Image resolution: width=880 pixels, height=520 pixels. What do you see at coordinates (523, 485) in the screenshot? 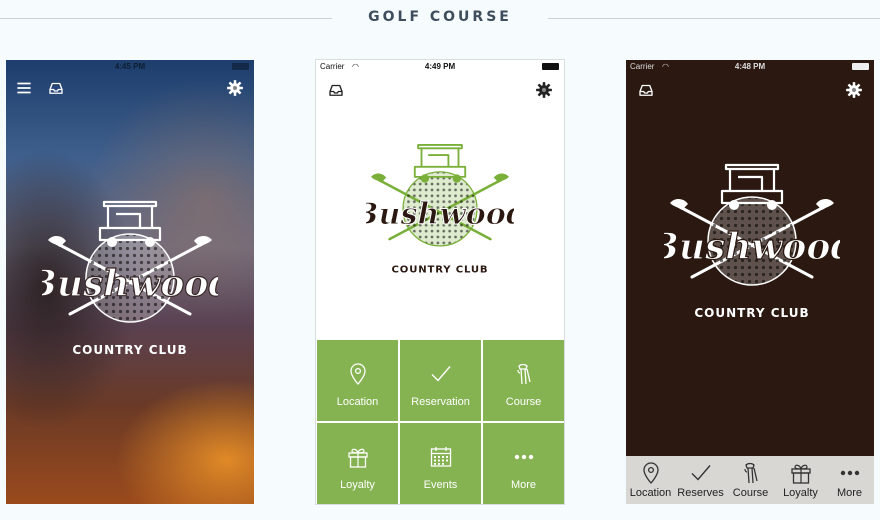
I see `tile-label: More` at bounding box center [523, 485].